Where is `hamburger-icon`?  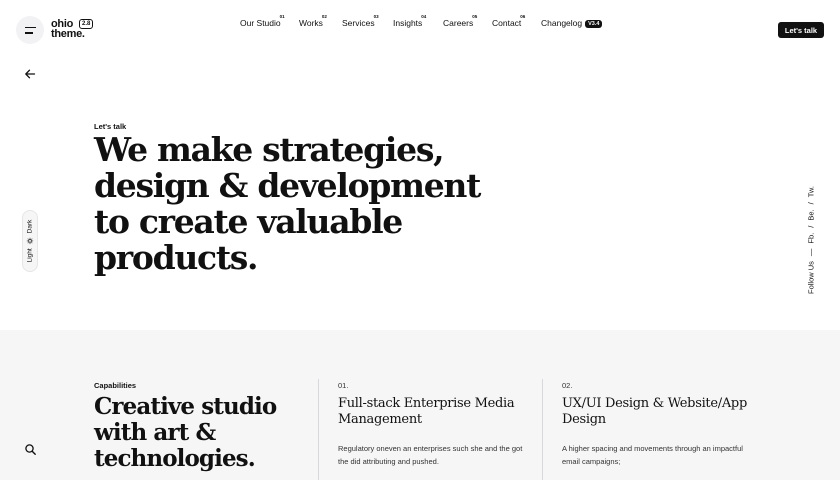
hamburger-icon is located at coordinates (30, 27).